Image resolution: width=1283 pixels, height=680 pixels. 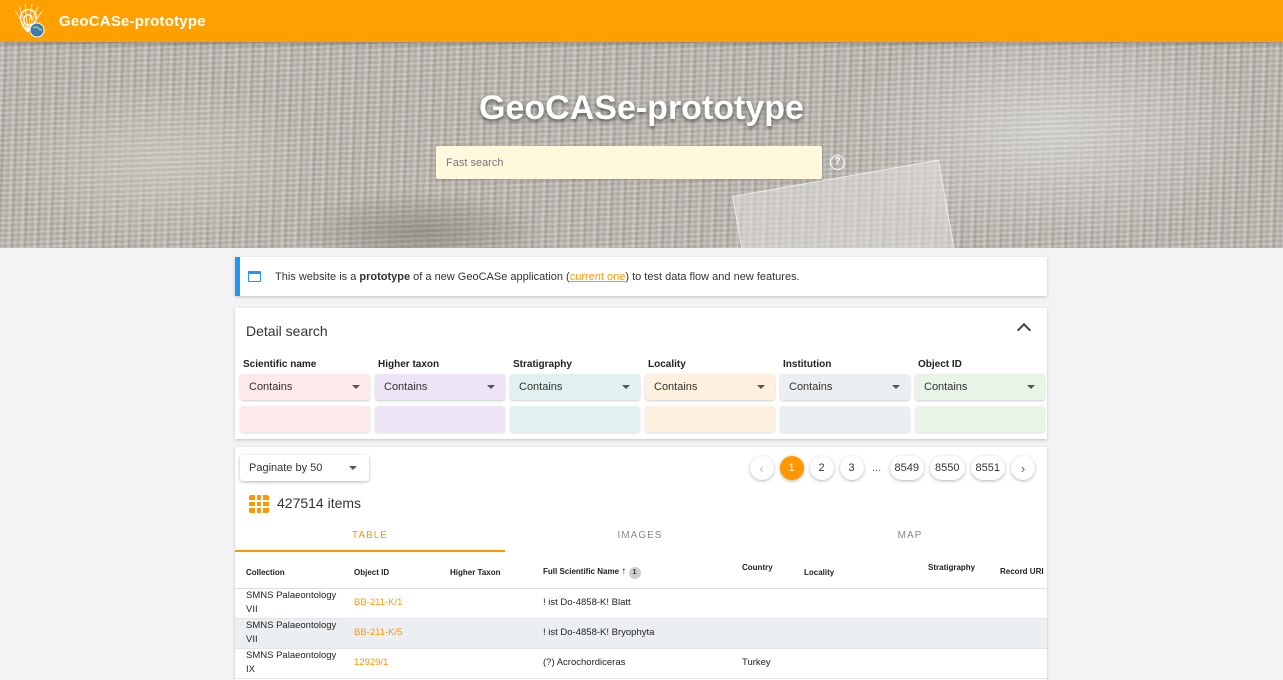 What do you see at coordinates (837, 162) in the screenshot?
I see `help-icon: ?` at bounding box center [837, 162].